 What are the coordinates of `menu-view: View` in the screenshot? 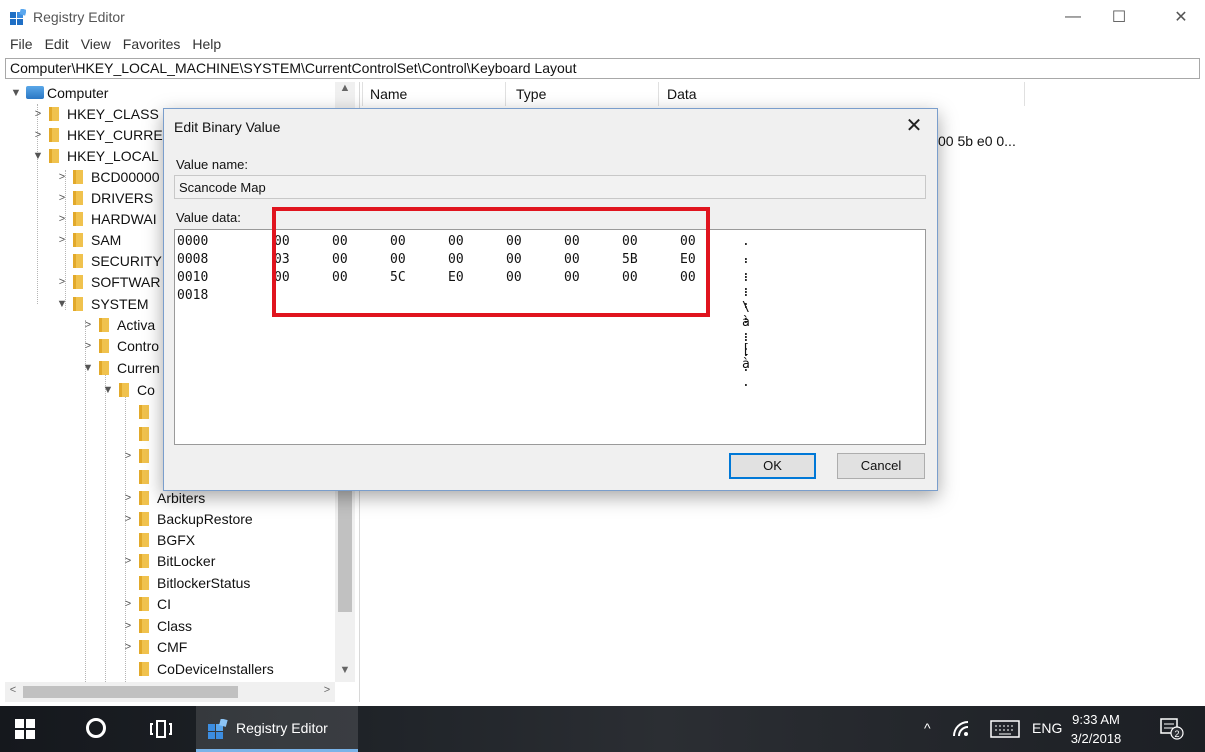 It's located at (96, 45).